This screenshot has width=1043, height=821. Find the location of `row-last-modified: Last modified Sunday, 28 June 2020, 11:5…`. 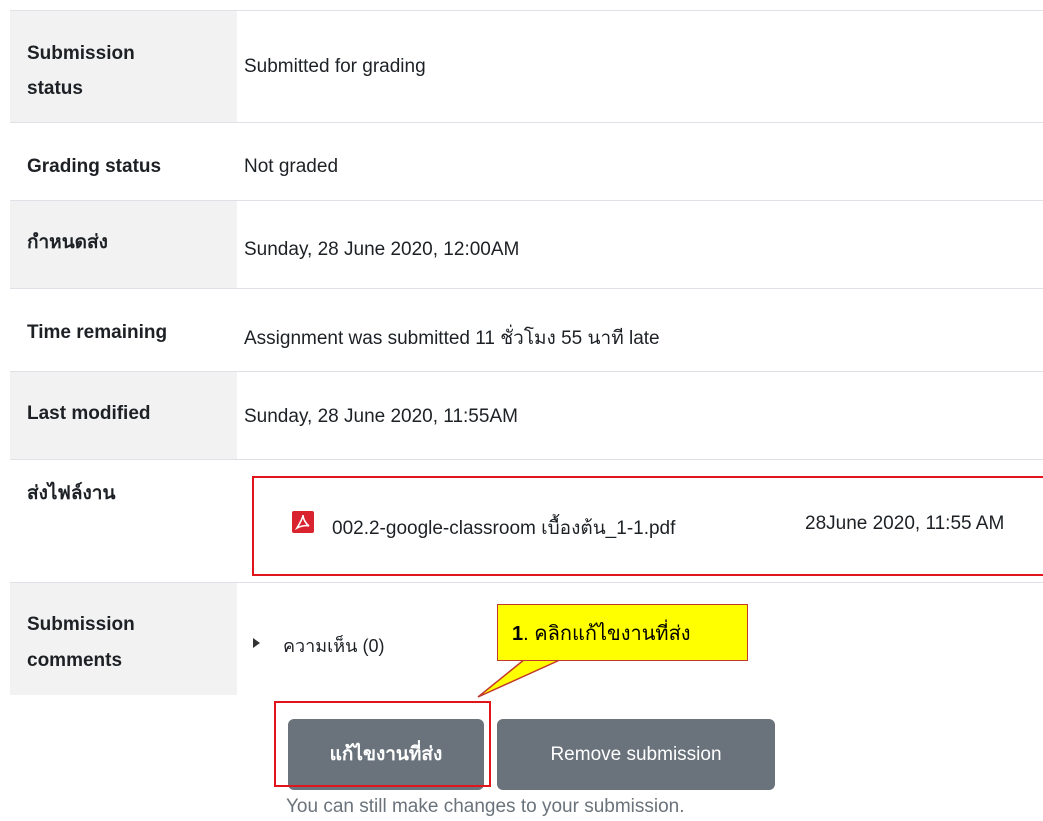

row-last-modified: Last modified Sunday, 28 June 2020, 11:5… is located at coordinates (526, 416).